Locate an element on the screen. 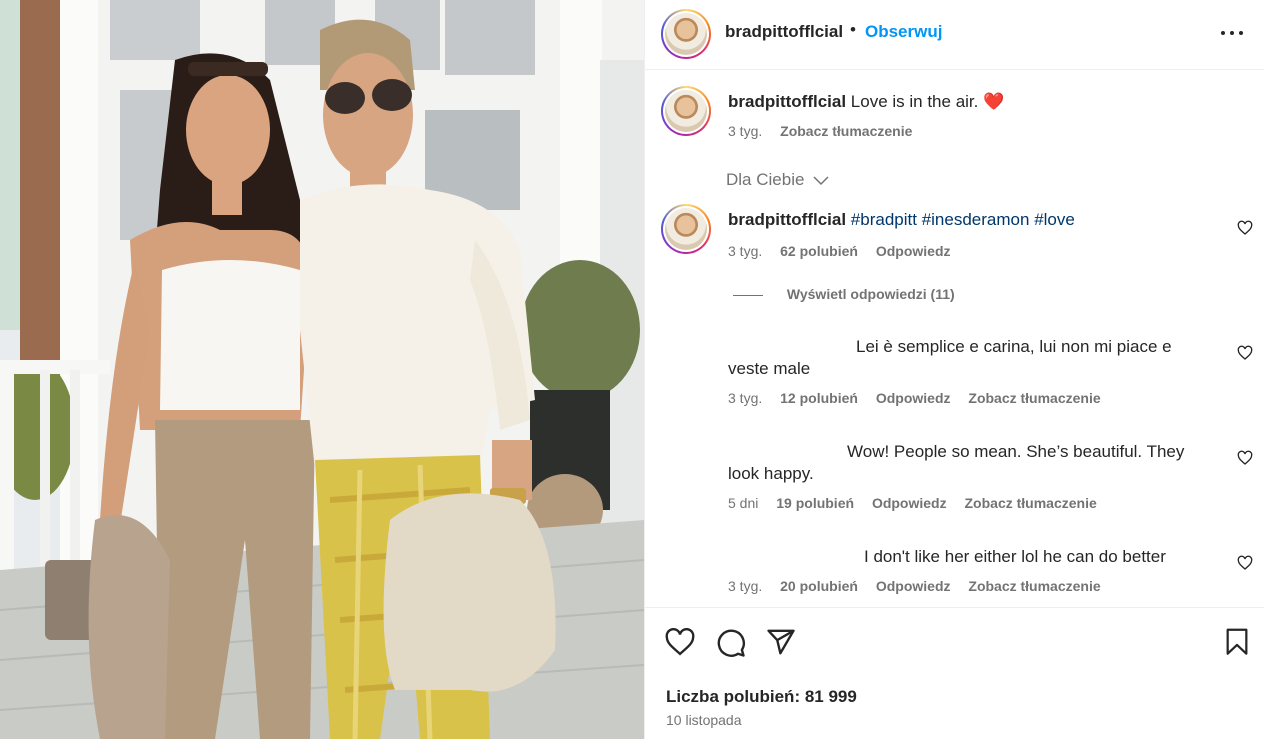  caption-meta: 3 tyg. Zobacz tłumaczenie is located at coordinates (820, 131).